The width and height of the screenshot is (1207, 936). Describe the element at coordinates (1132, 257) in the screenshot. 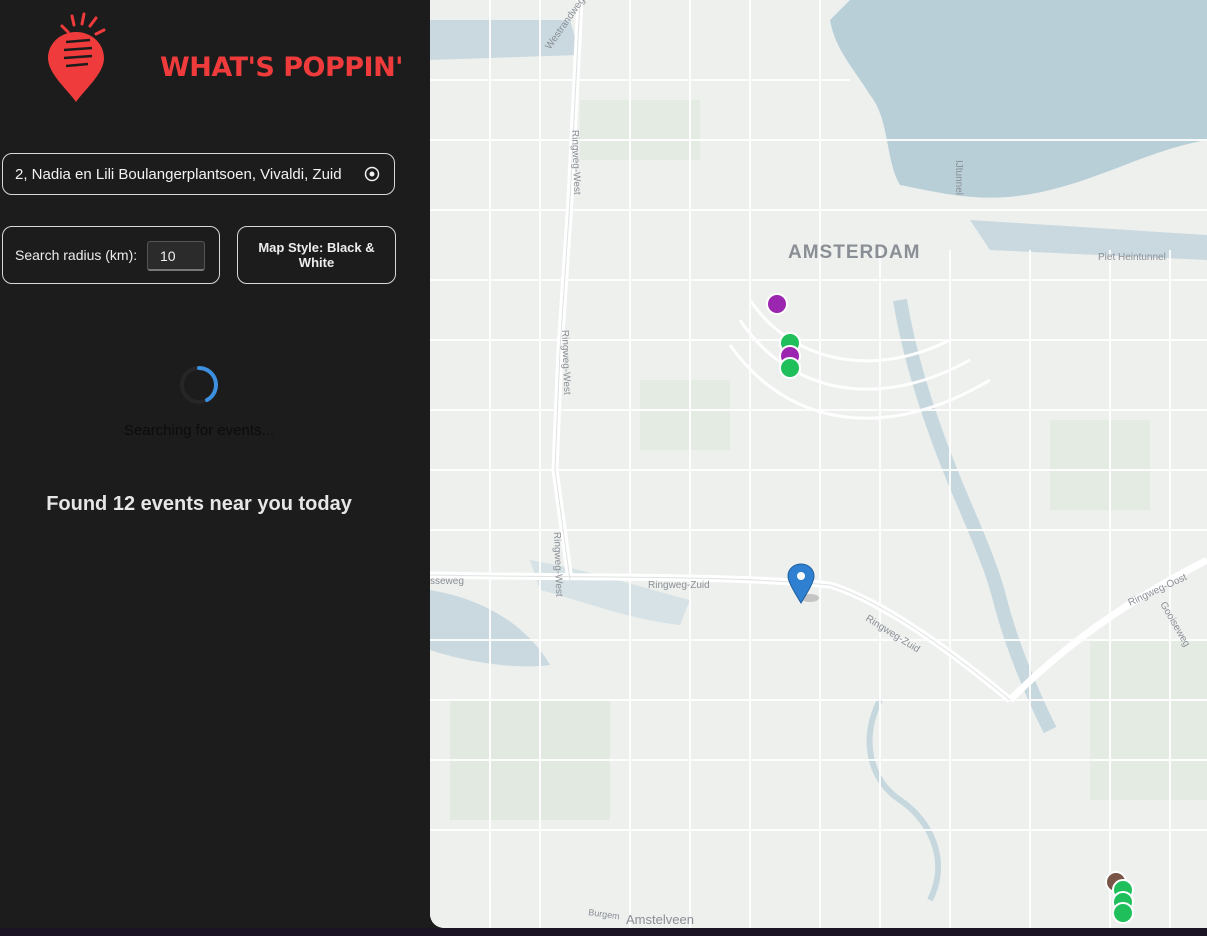

I see `tunnel-label: Piet Heintunnel` at that location.